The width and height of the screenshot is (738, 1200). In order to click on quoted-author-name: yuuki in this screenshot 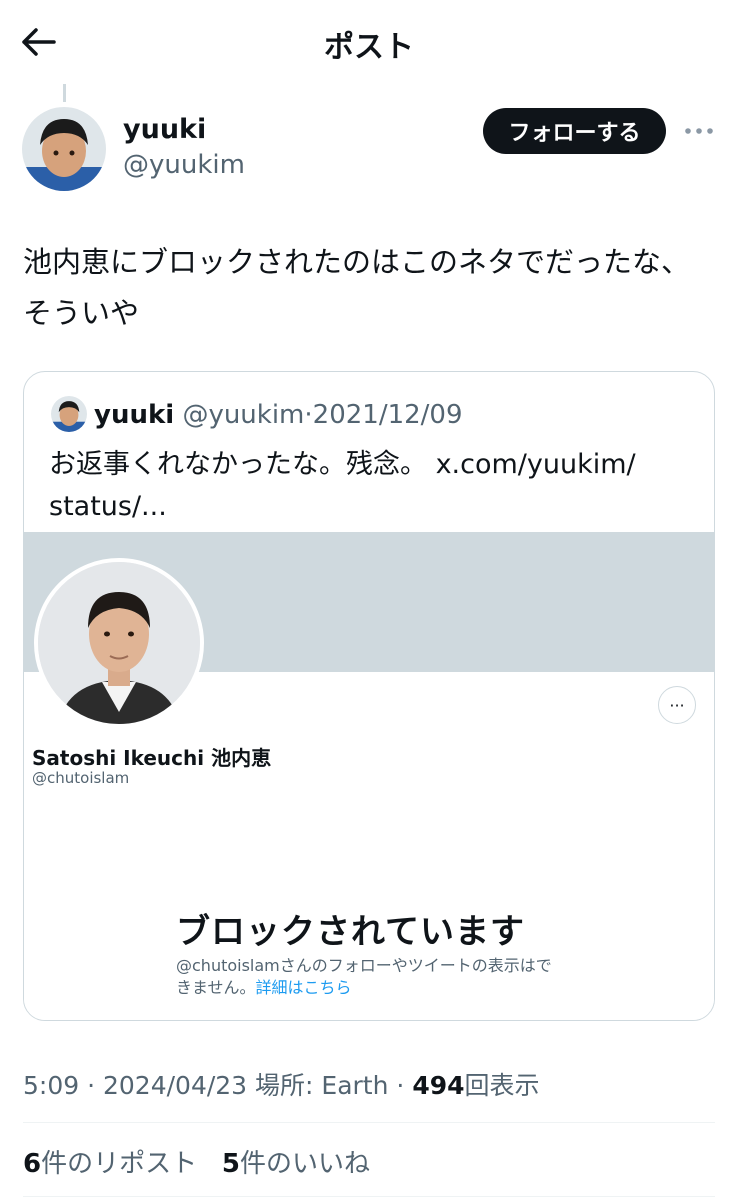, I will do `click(134, 415)`.